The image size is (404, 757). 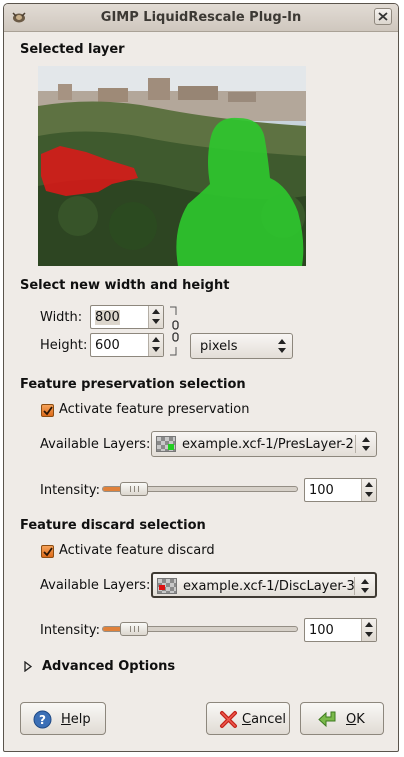 What do you see at coordinates (340, 630) in the screenshot?
I see `discard-intensity-spinbutton: 100` at bounding box center [340, 630].